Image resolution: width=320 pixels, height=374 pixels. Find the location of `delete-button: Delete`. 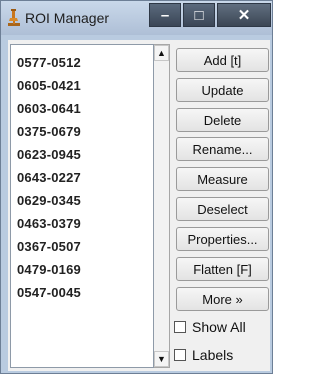

delete-button: Delete is located at coordinates (222, 120).